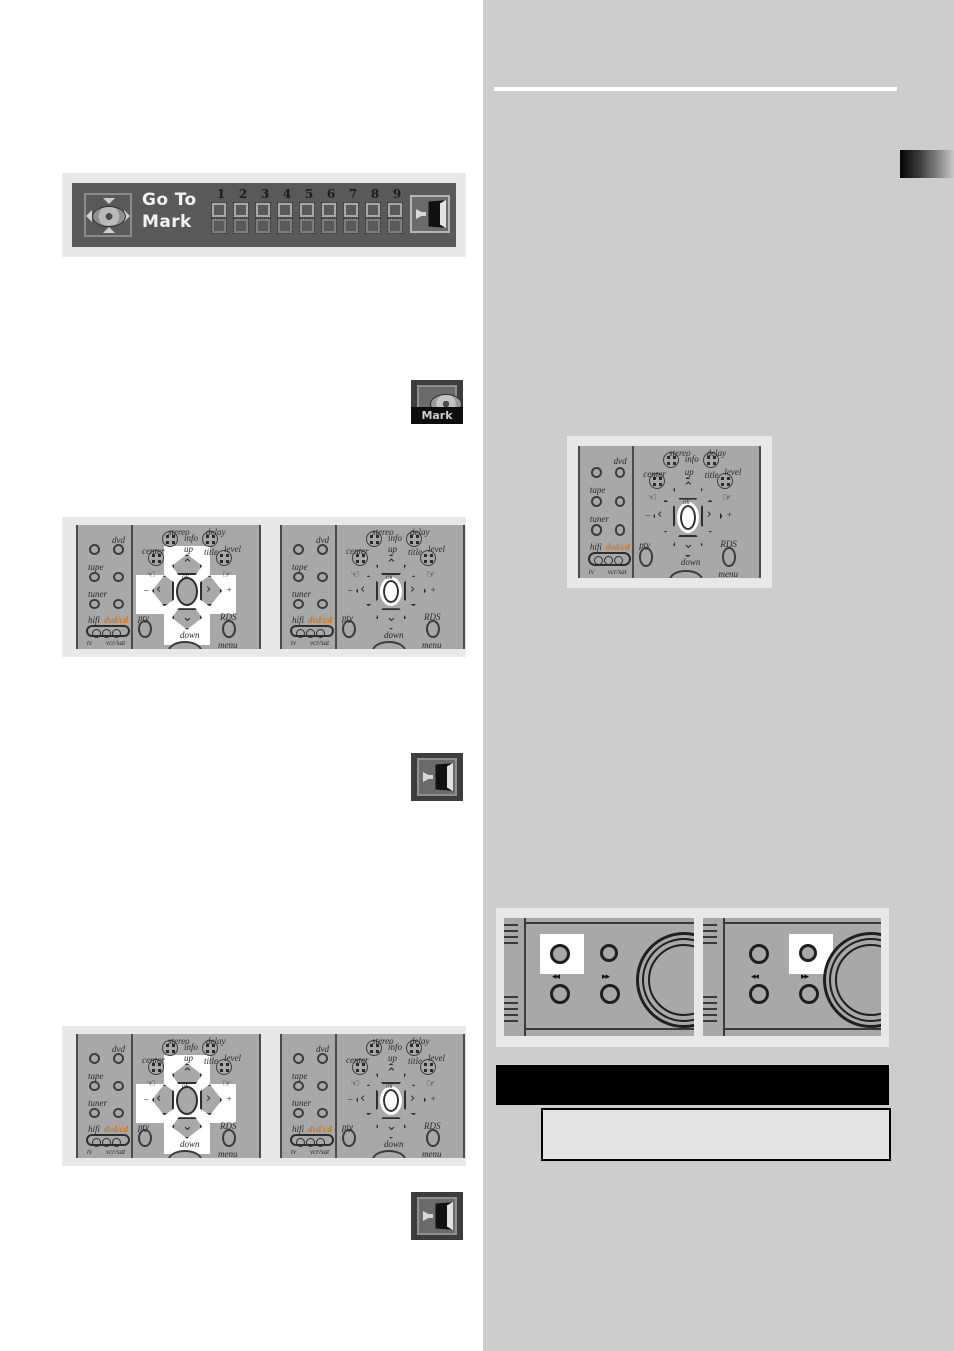  Describe the element at coordinates (375, 194) in the screenshot. I see `osd-number: 8` at that location.